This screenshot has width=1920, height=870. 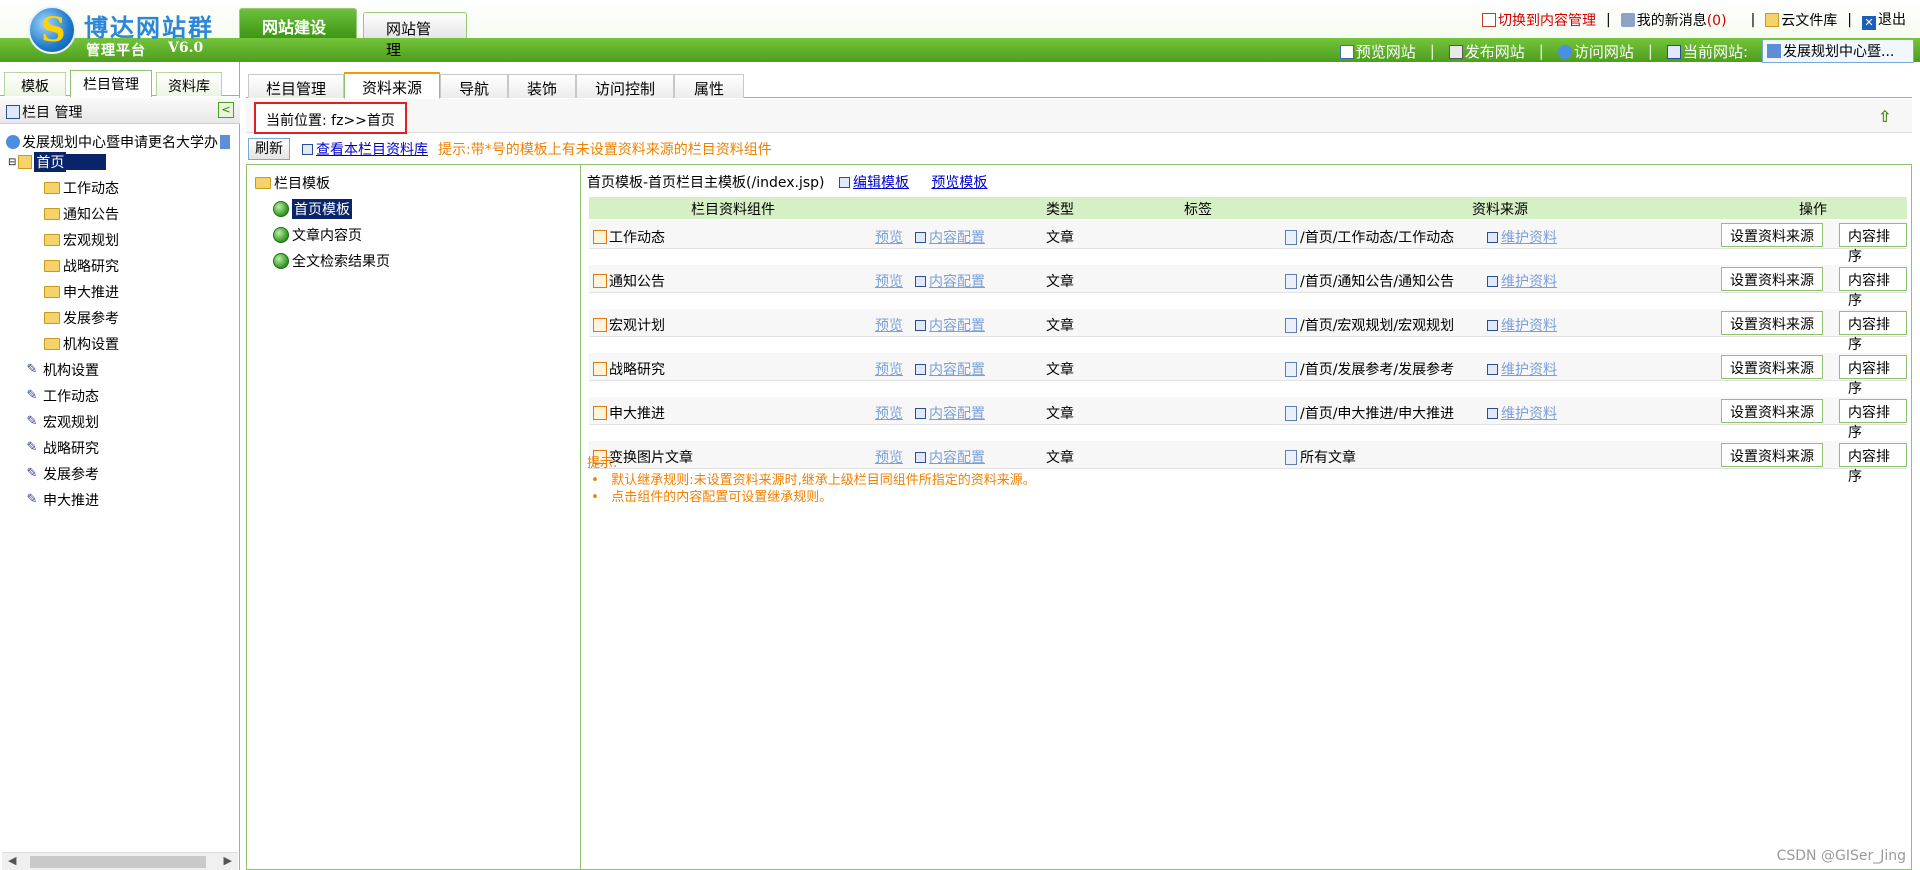 I want to click on visit-site-link: 访问网站, so click(x=1595, y=51).